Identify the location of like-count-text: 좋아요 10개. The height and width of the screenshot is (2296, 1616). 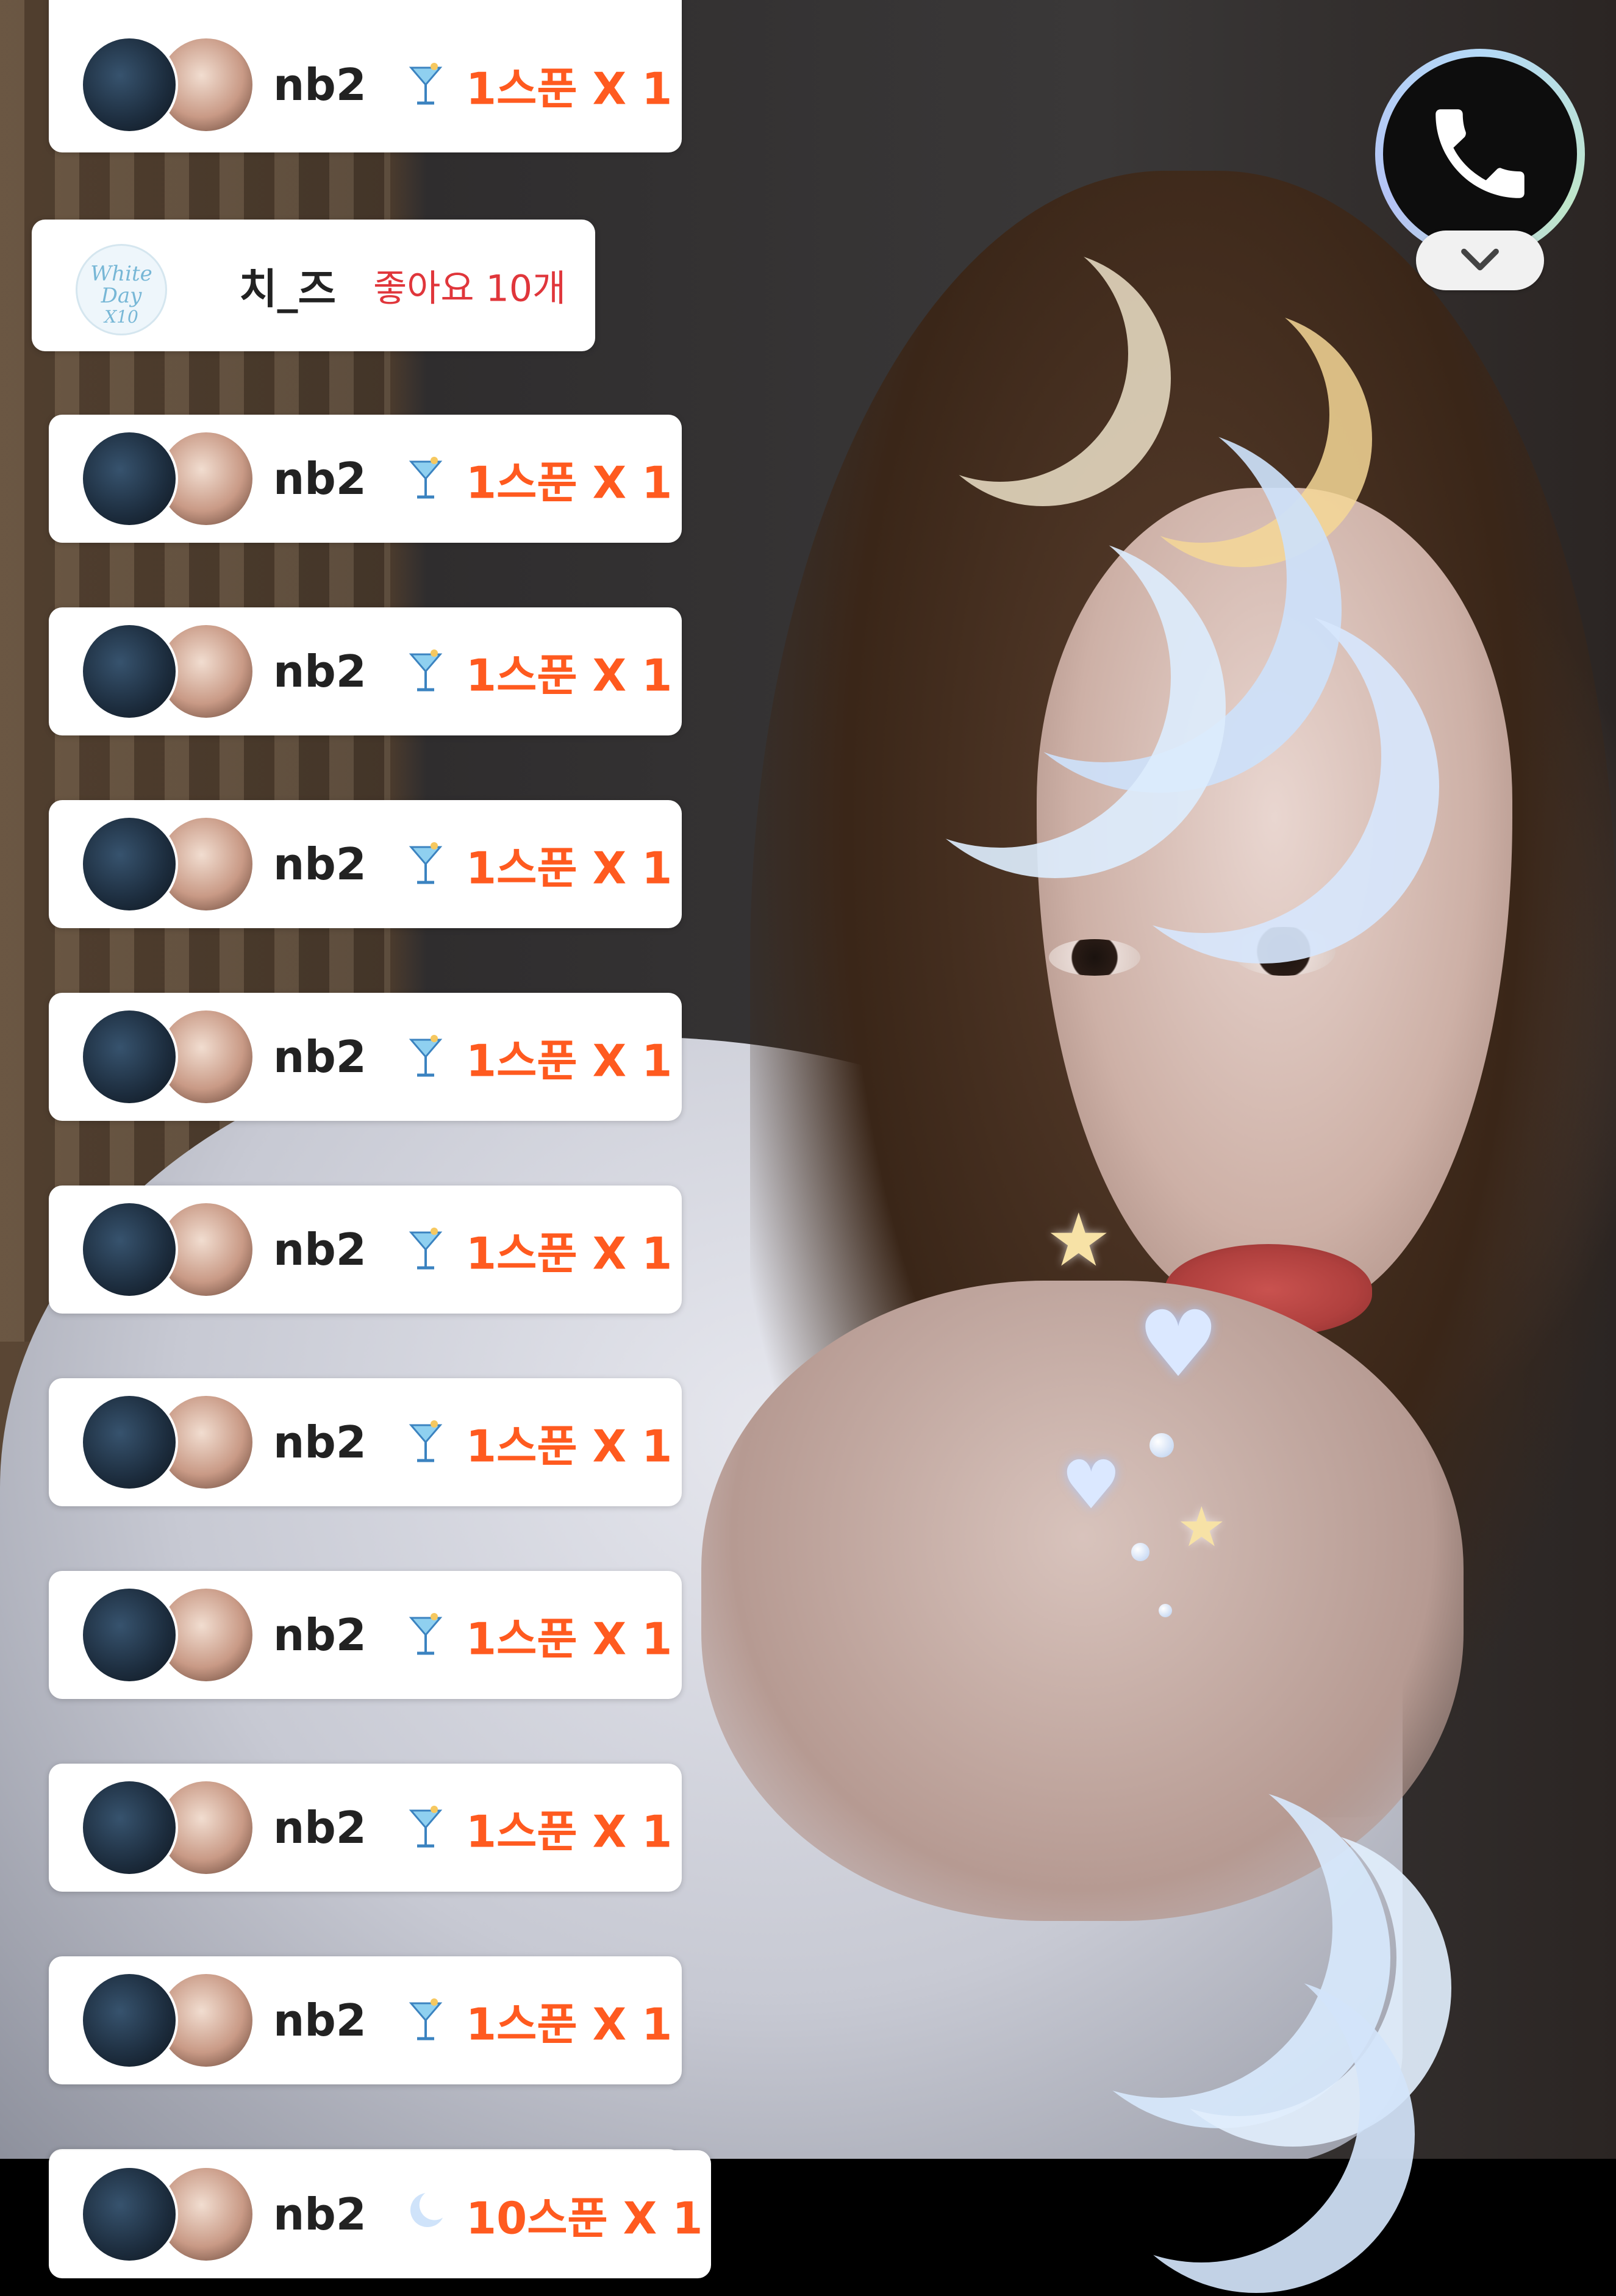
(470, 288).